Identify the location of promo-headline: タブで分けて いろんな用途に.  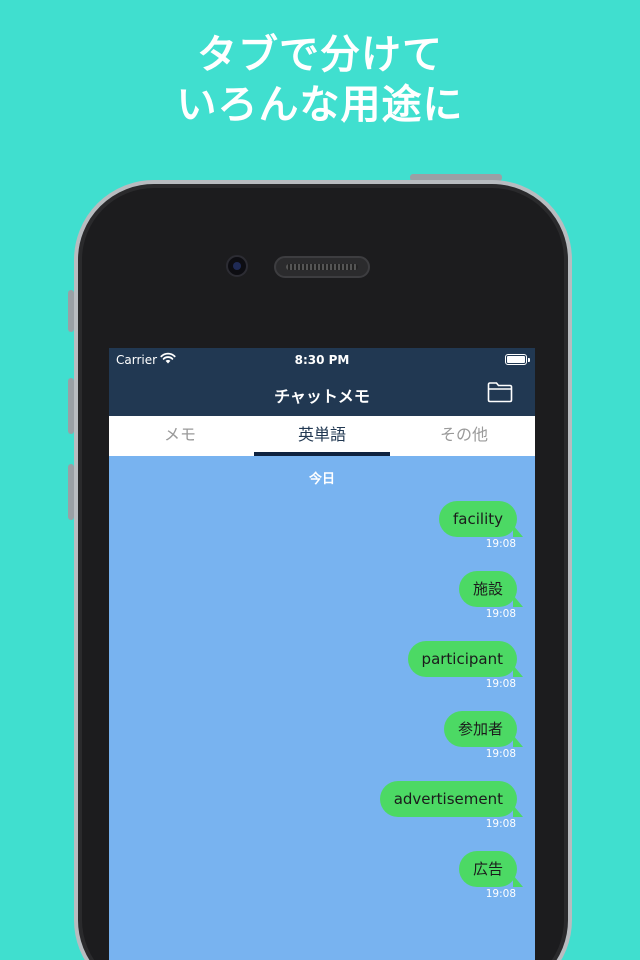
(320, 80).